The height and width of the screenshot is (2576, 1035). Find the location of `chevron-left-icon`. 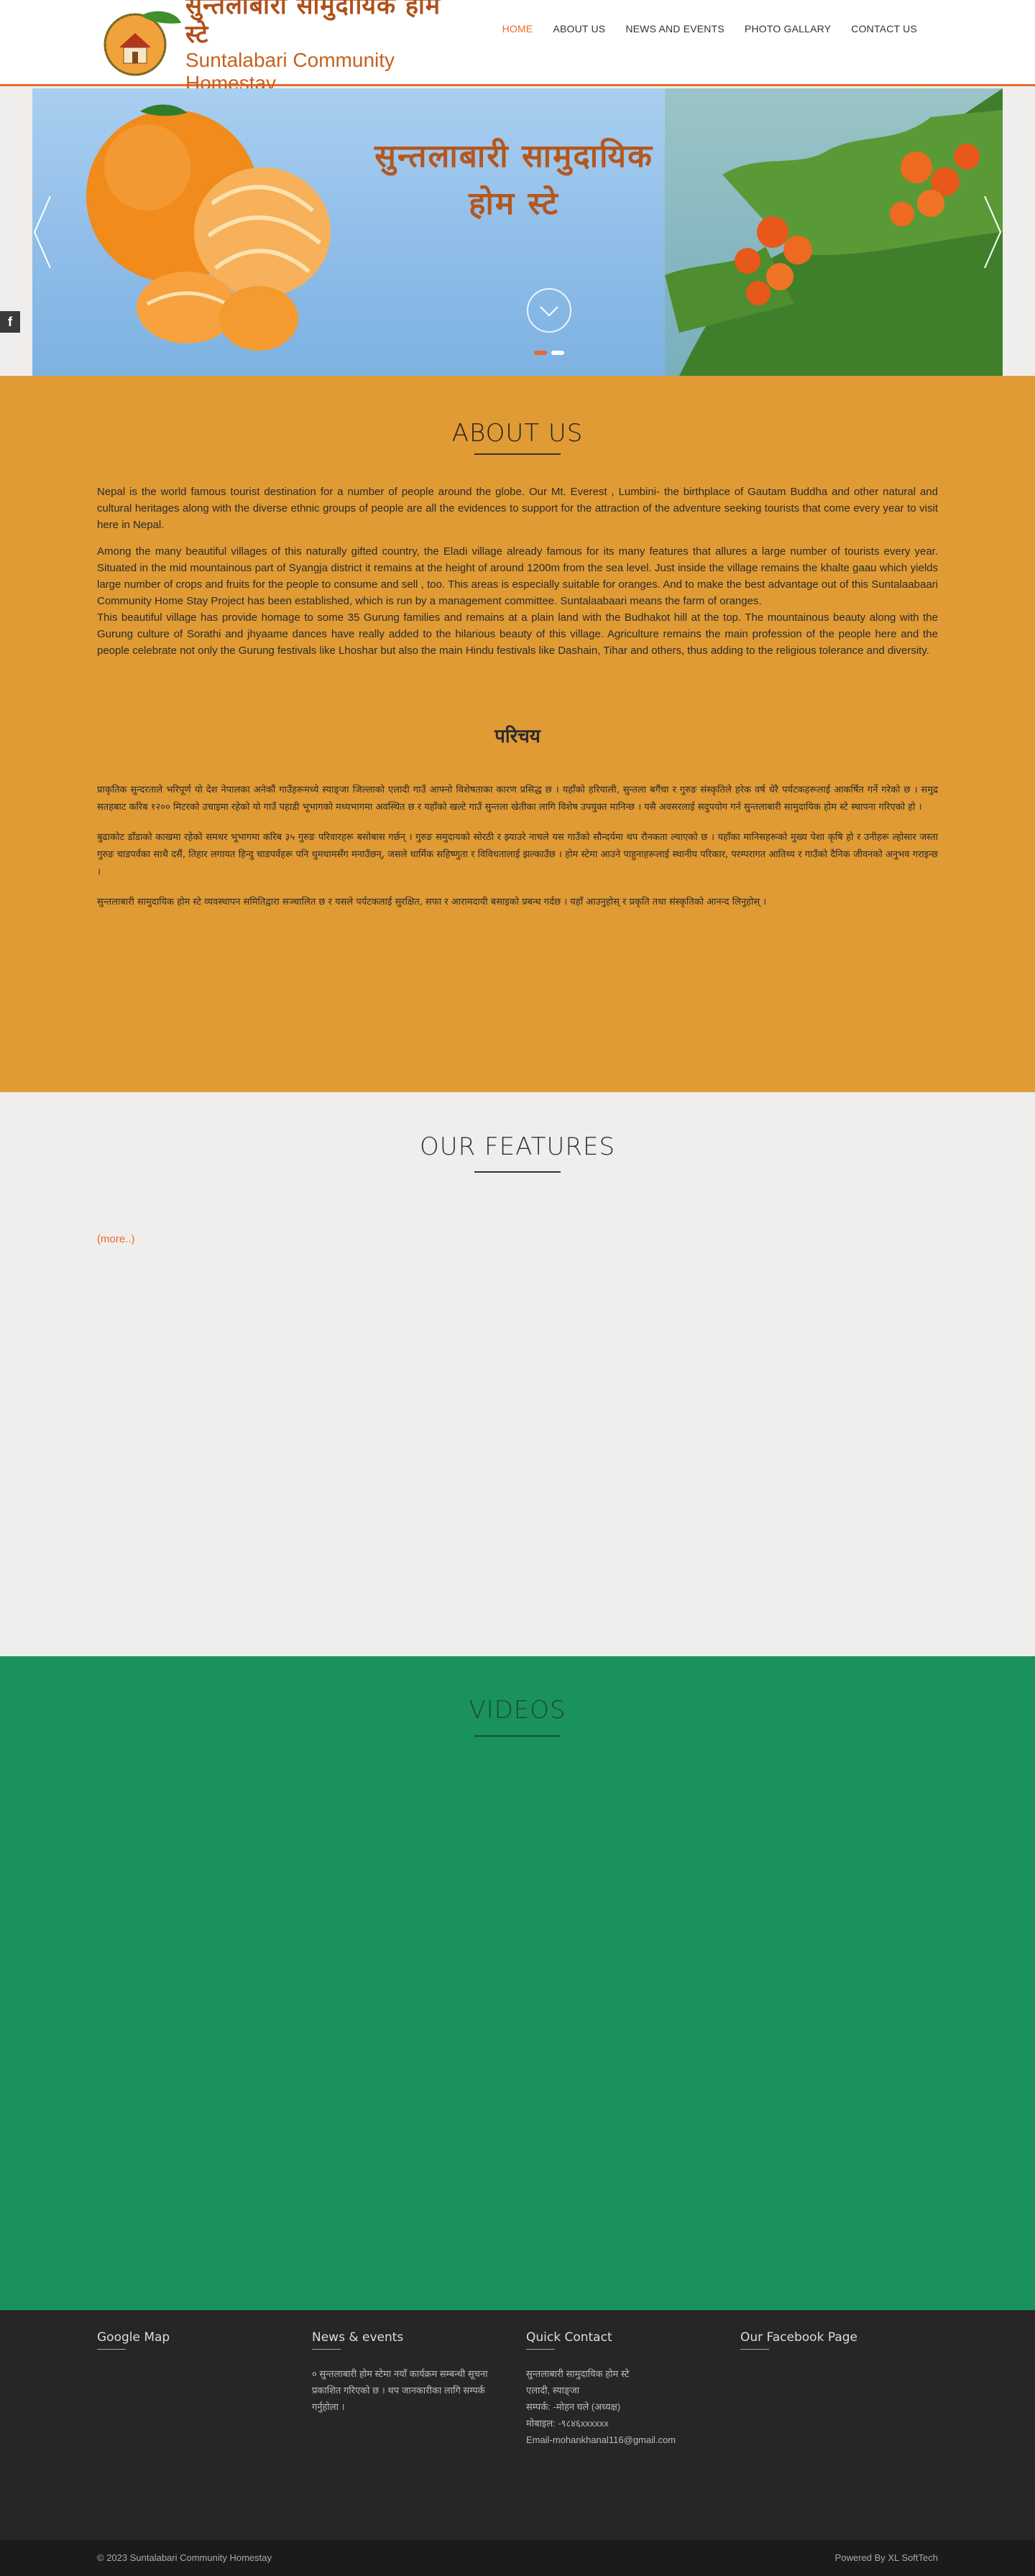

chevron-left-icon is located at coordinates (42, 232).